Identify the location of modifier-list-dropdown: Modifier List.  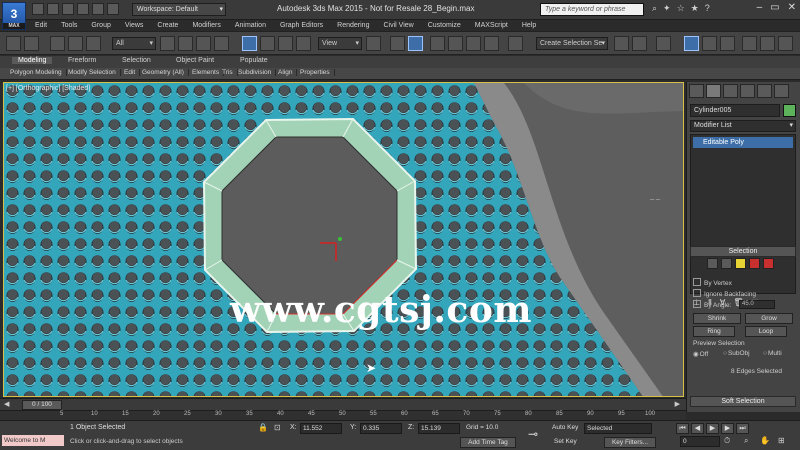
(743, 126).